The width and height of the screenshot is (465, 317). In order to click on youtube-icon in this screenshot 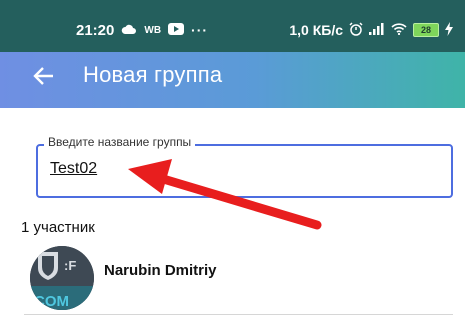, I will do `click(176, 30)`.